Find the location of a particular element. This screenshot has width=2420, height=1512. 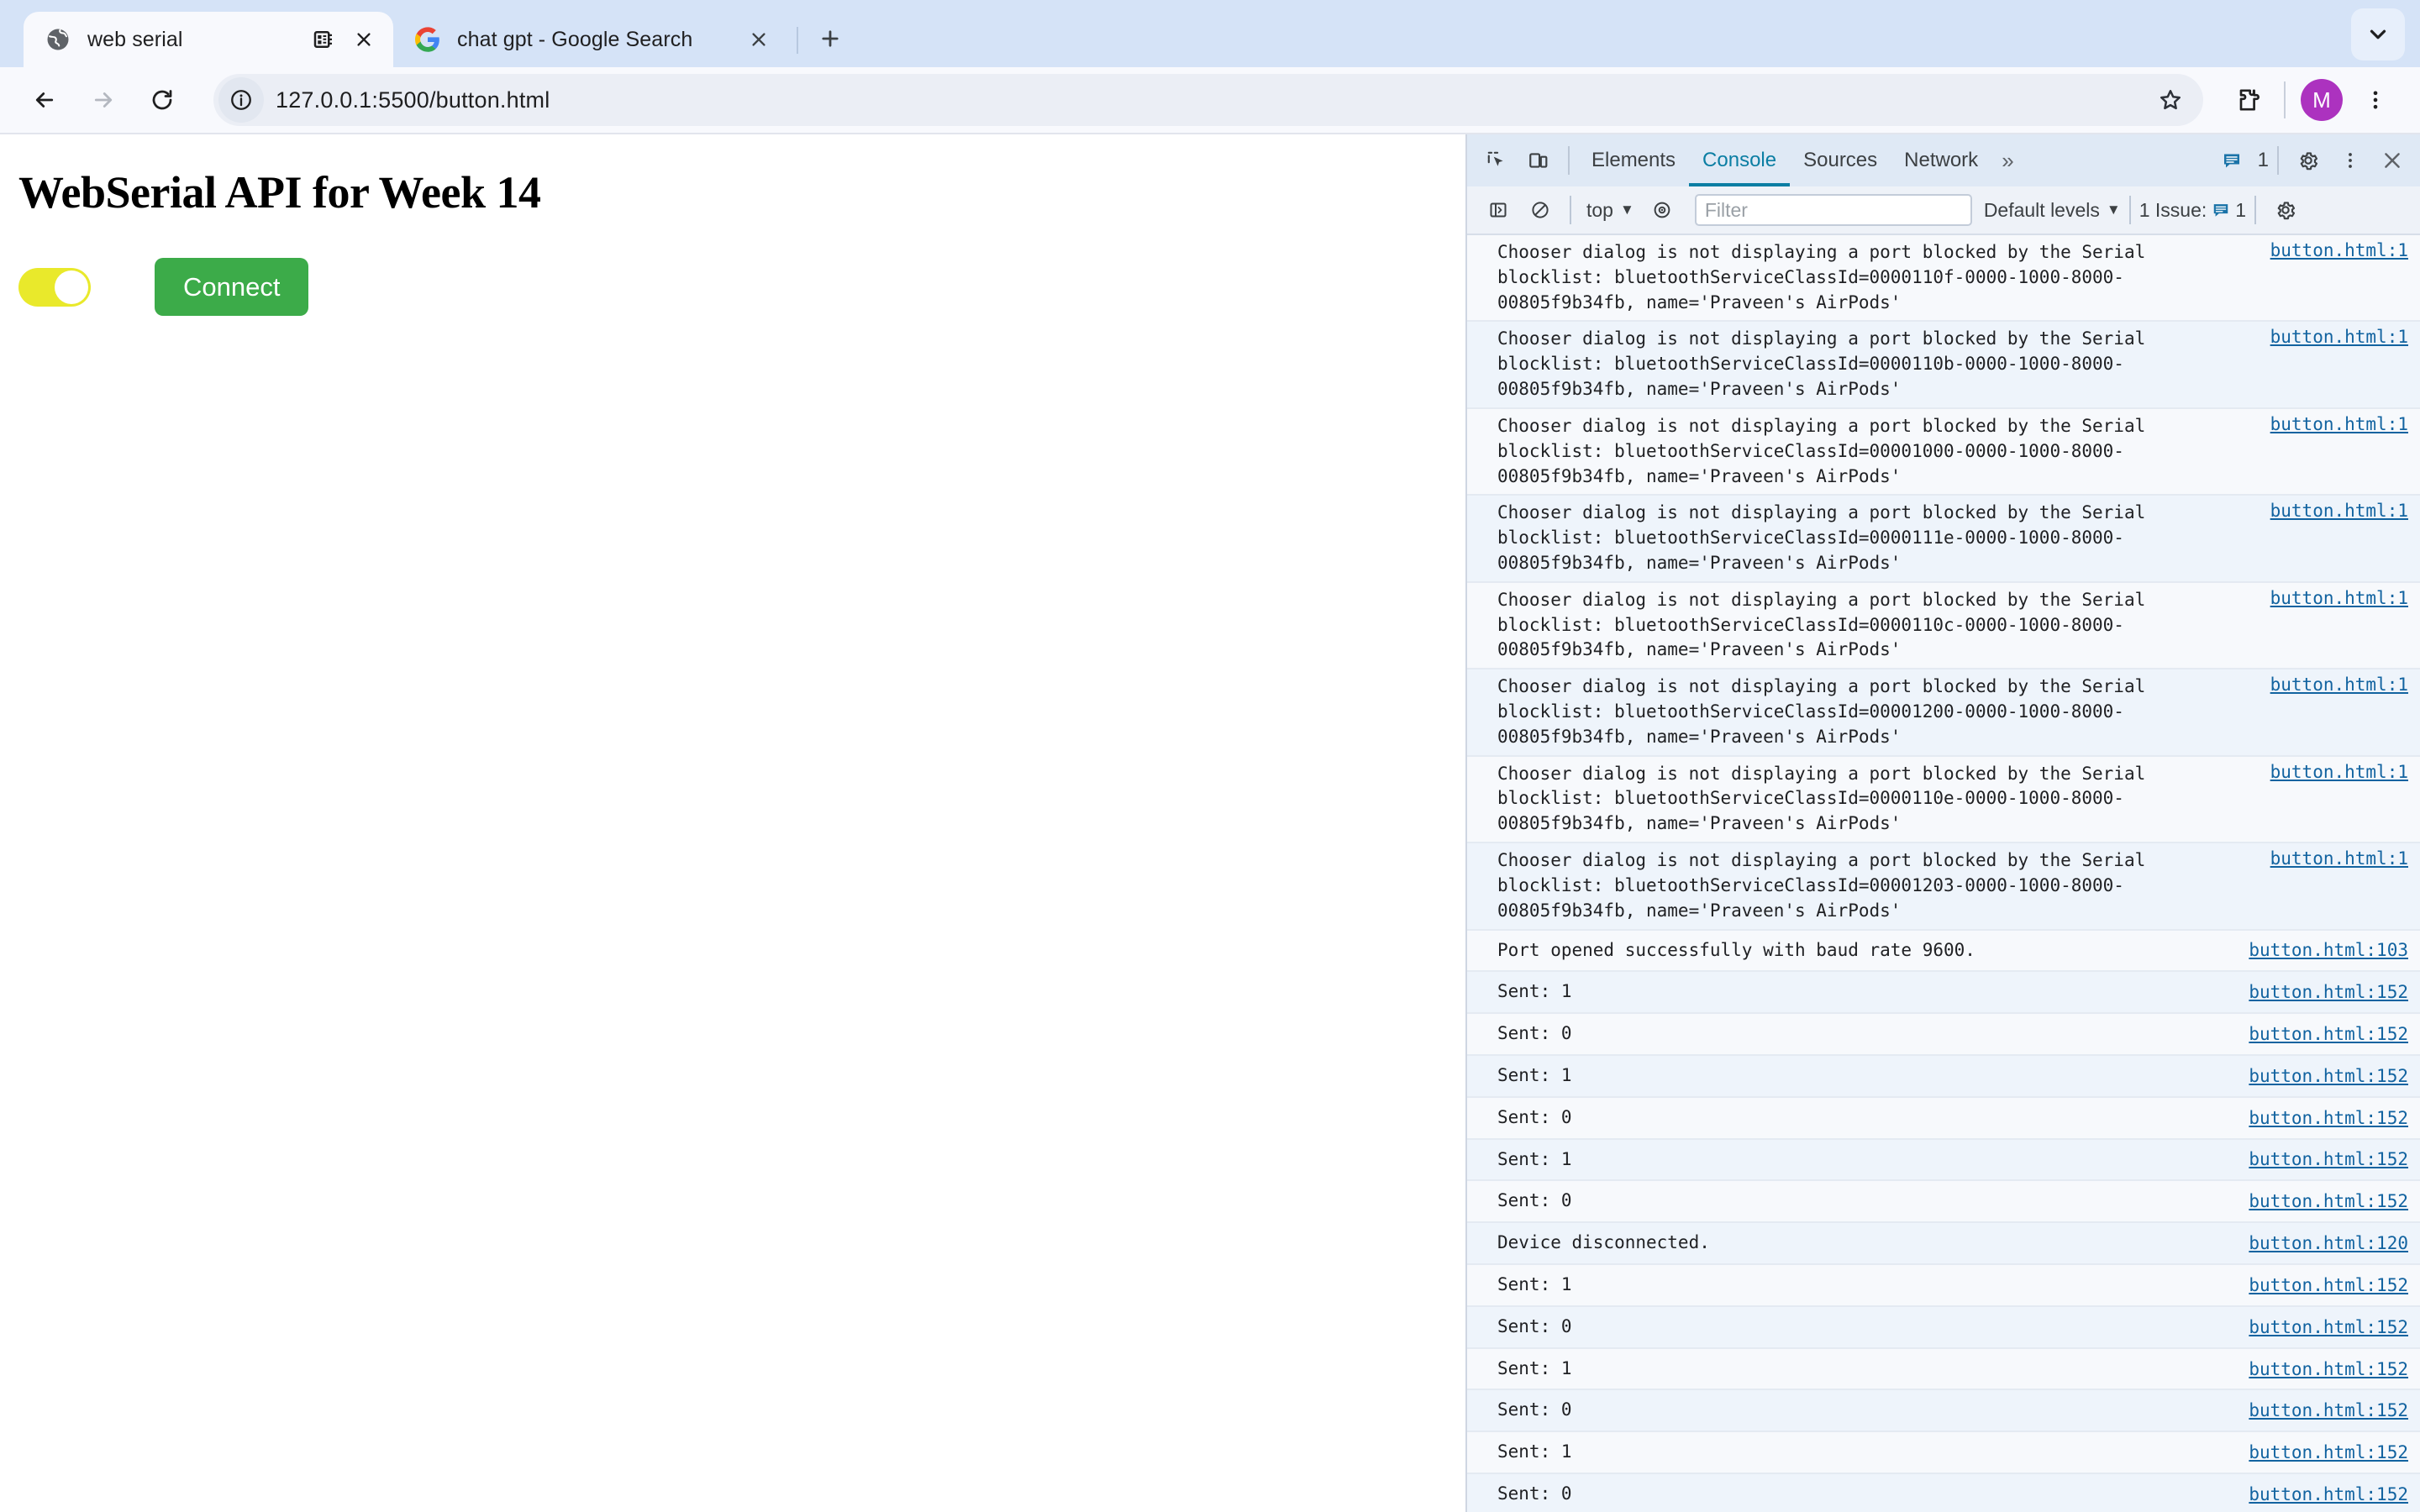

console-message-row: Device disconnected. button.html:120 is located at coordinates (1943, 1244).